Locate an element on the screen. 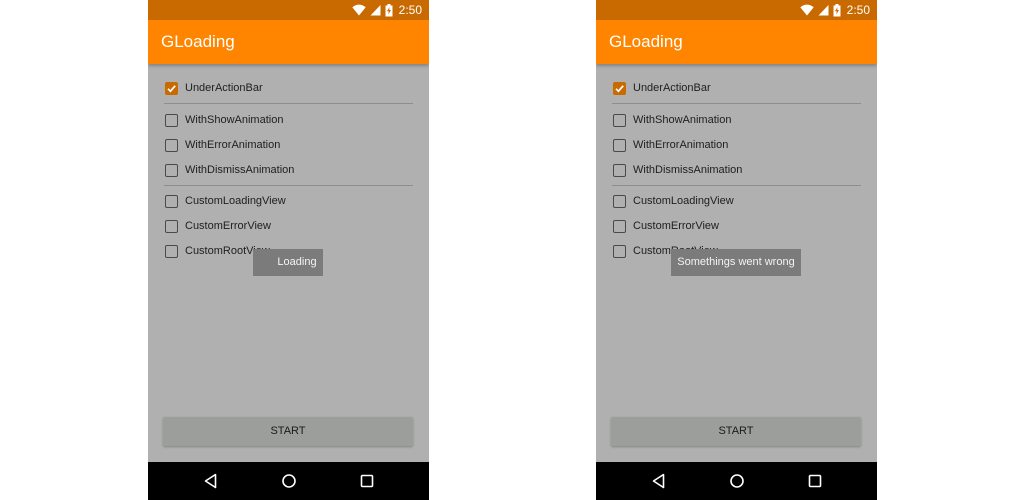 This screenshot has height=500, width=1024. error-toast: Somethings went wrong is located at coordinates (736, 262).